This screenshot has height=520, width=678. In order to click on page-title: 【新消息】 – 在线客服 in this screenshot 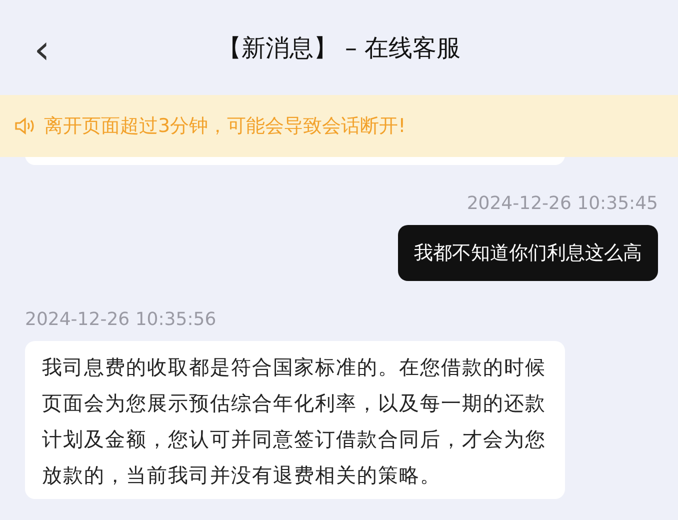, I will do `click(339, 48)`.